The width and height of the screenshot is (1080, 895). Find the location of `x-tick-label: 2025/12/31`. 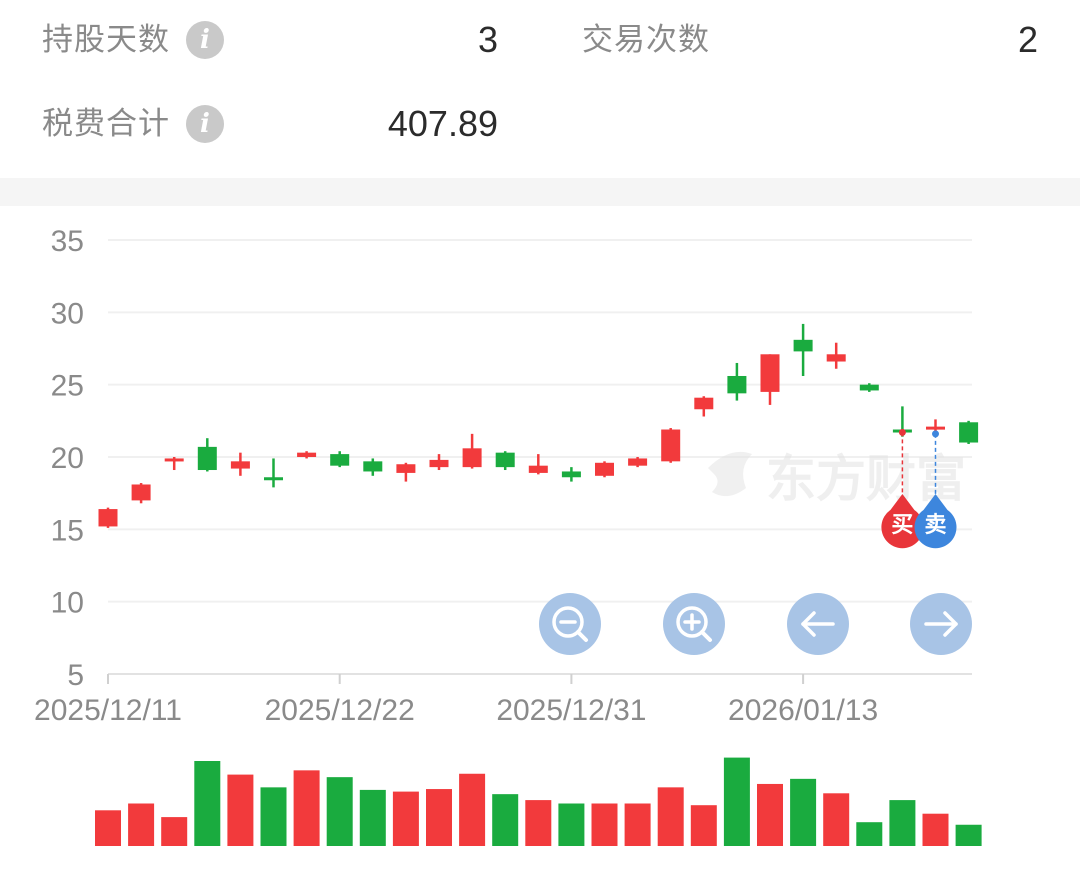

x-tick-label: 2025/12/31 is located at coordinates (571, 710).